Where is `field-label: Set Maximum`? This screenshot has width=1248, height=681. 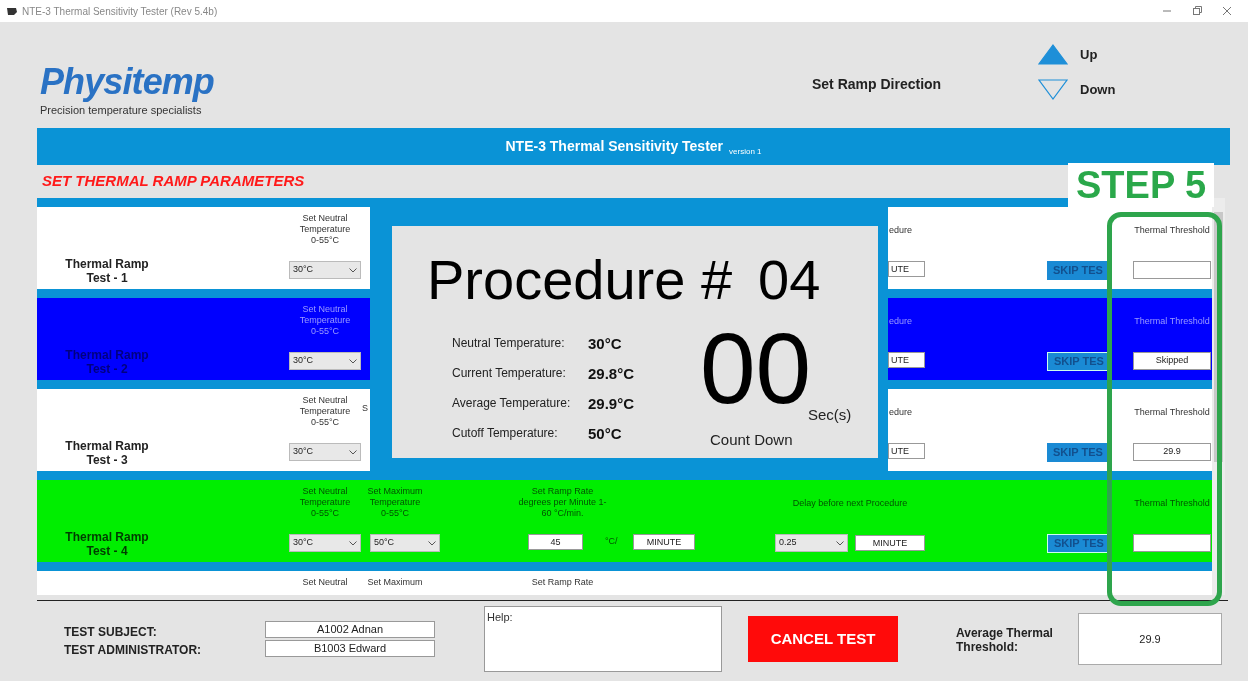 field-label: Set Maximum is located at coordinates (395, 583).